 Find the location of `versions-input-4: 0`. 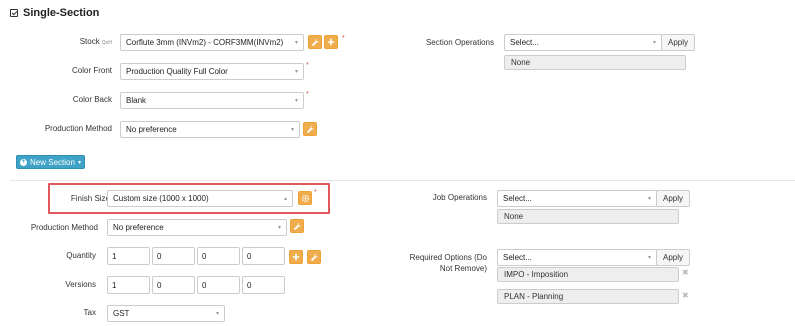

versions-input-4: 0 is located at coordinates (263, 285).